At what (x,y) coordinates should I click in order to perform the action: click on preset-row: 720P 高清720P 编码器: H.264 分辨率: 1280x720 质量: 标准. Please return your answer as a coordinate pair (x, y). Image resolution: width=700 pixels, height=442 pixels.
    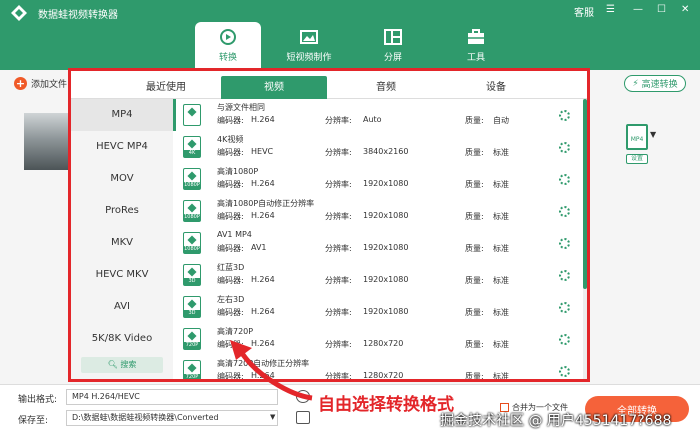
    Looking at the image, I should click on (379, 339).